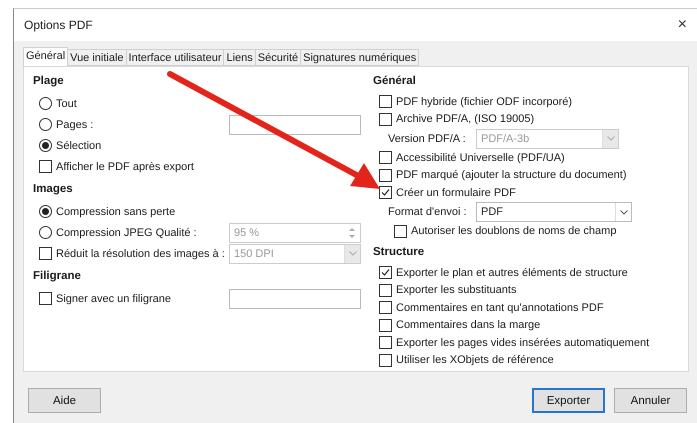  I want to click on option-label: Compression JPEG Qualité :, so click(126, 232).